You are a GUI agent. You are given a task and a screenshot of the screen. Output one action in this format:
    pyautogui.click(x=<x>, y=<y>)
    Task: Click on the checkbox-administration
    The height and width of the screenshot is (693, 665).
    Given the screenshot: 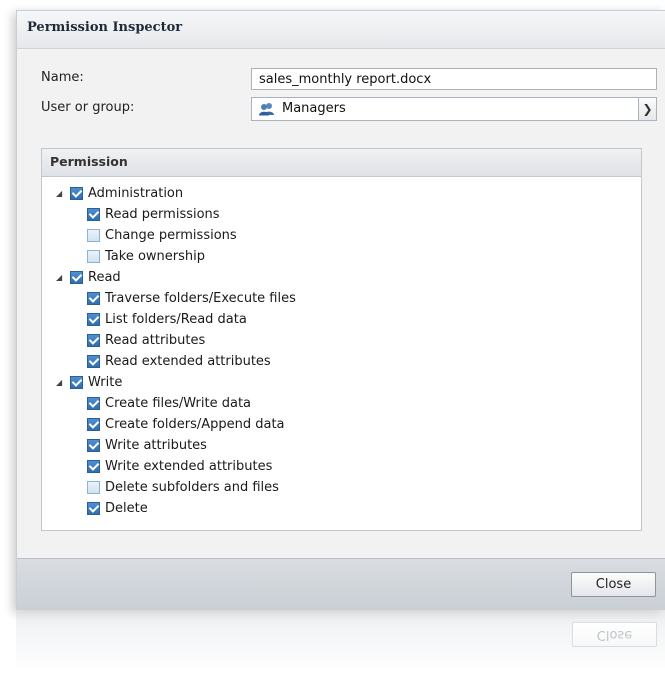 What is the action you would take?
    pyautogui.click(x=76, y=193)
    